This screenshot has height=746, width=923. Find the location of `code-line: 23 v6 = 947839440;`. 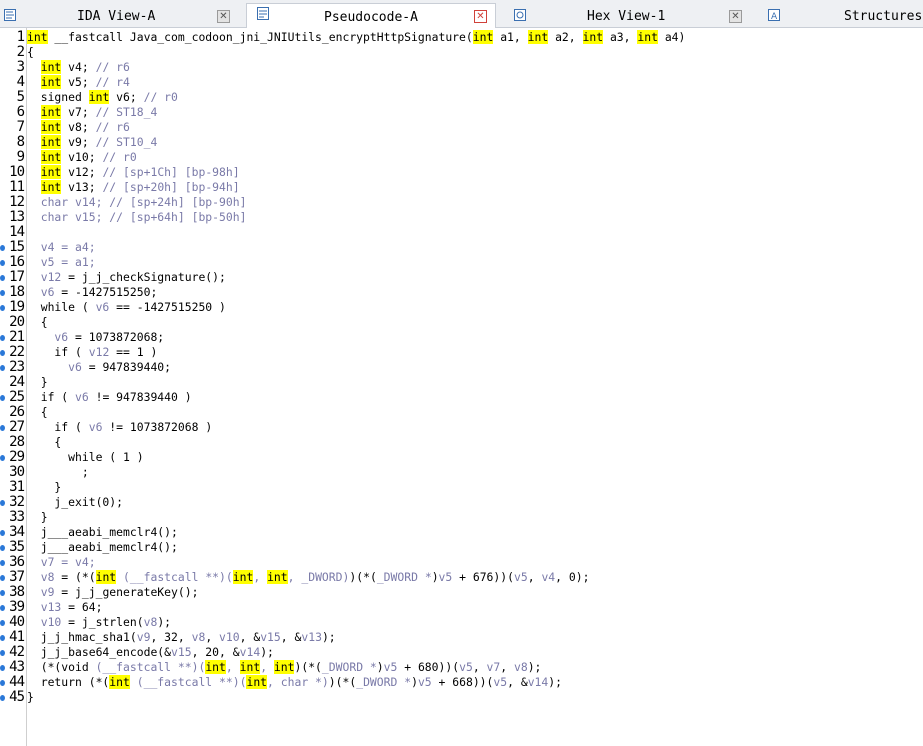

code-line: 23 v6 = 947839440; is located at coordinates (461, 367).